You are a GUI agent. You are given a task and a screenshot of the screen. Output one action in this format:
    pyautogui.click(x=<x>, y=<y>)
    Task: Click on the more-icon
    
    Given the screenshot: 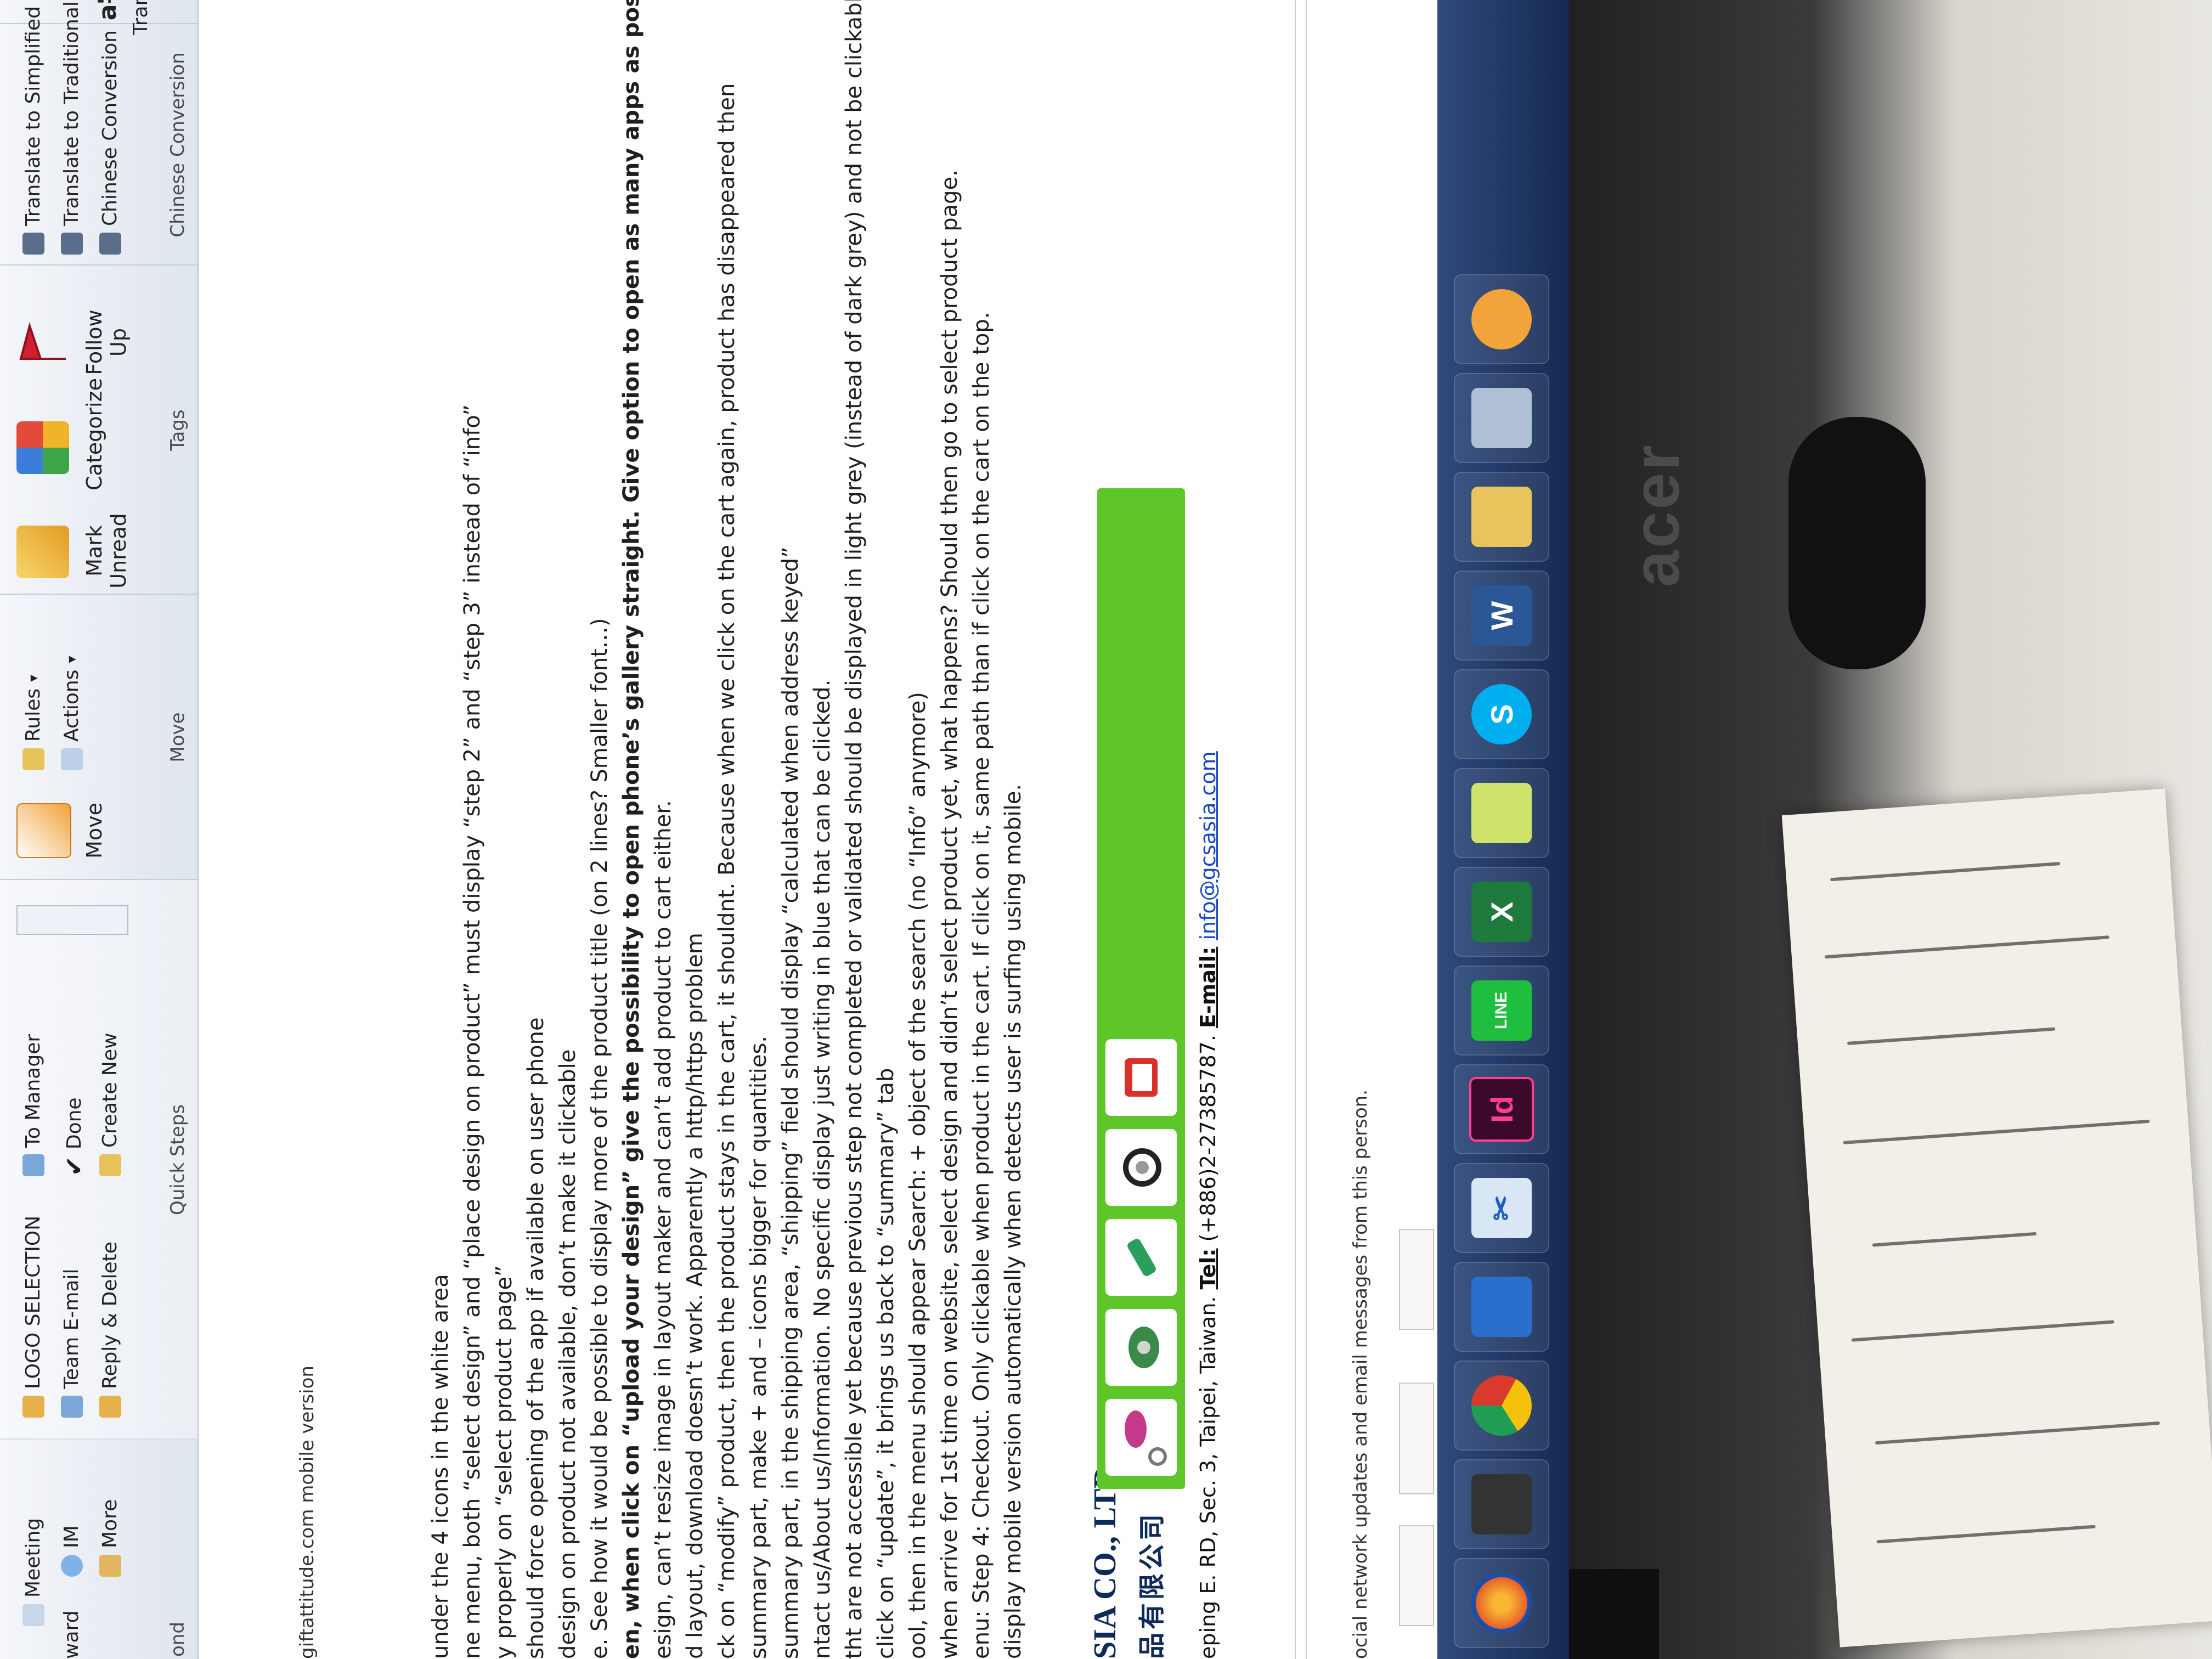 What is the action you would take?
    pyautogui.click(x=110, y=1566)
    